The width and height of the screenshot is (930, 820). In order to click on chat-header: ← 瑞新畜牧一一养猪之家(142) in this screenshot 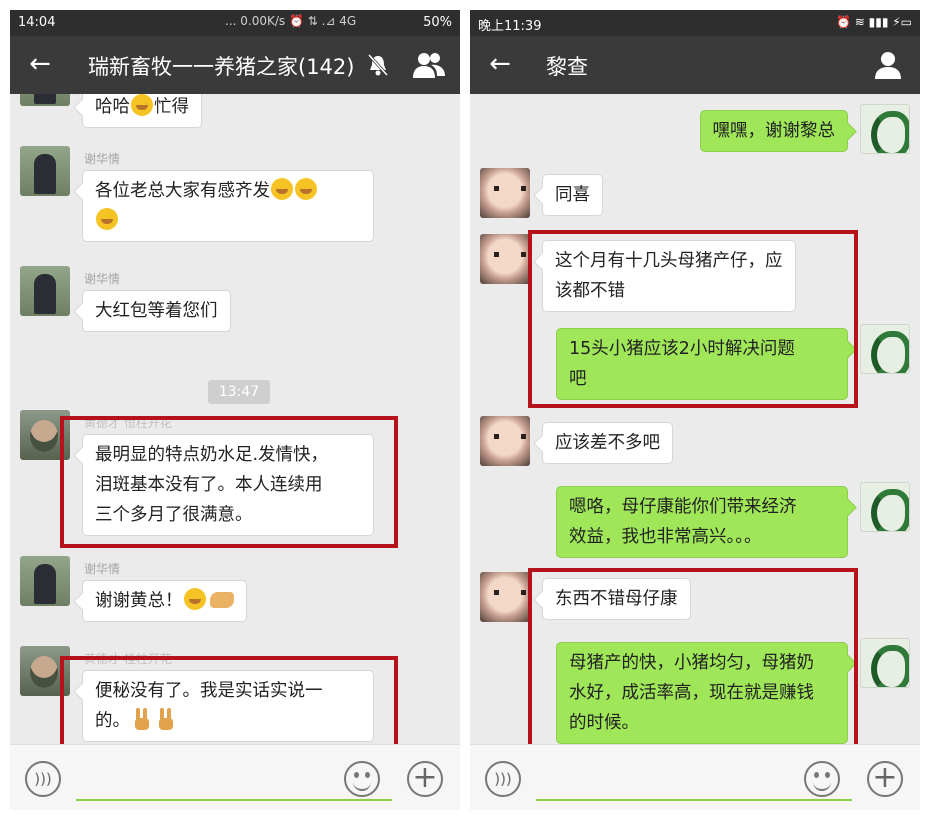, I will do `click(235, 65)`.